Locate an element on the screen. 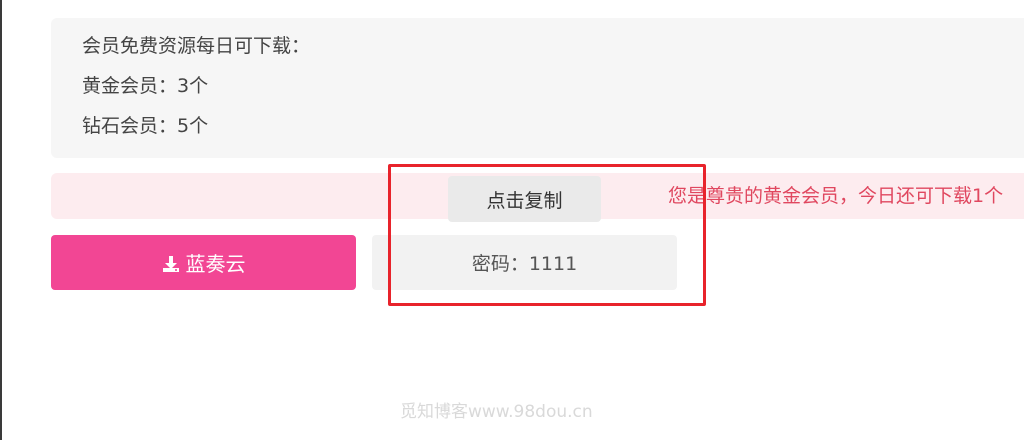 The image size is (1024, 440). copy-tooltip-label: 点击复制 is located at coordinates (524, 200).